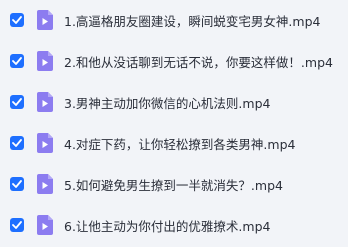 The height and width of the screenshot is (247, 348). Describe the element at coordinates (204, 61) in the screenshot. I see `file-name: 2.和他从没话聊到无话不说，你要这样做！.mp4` at that location.